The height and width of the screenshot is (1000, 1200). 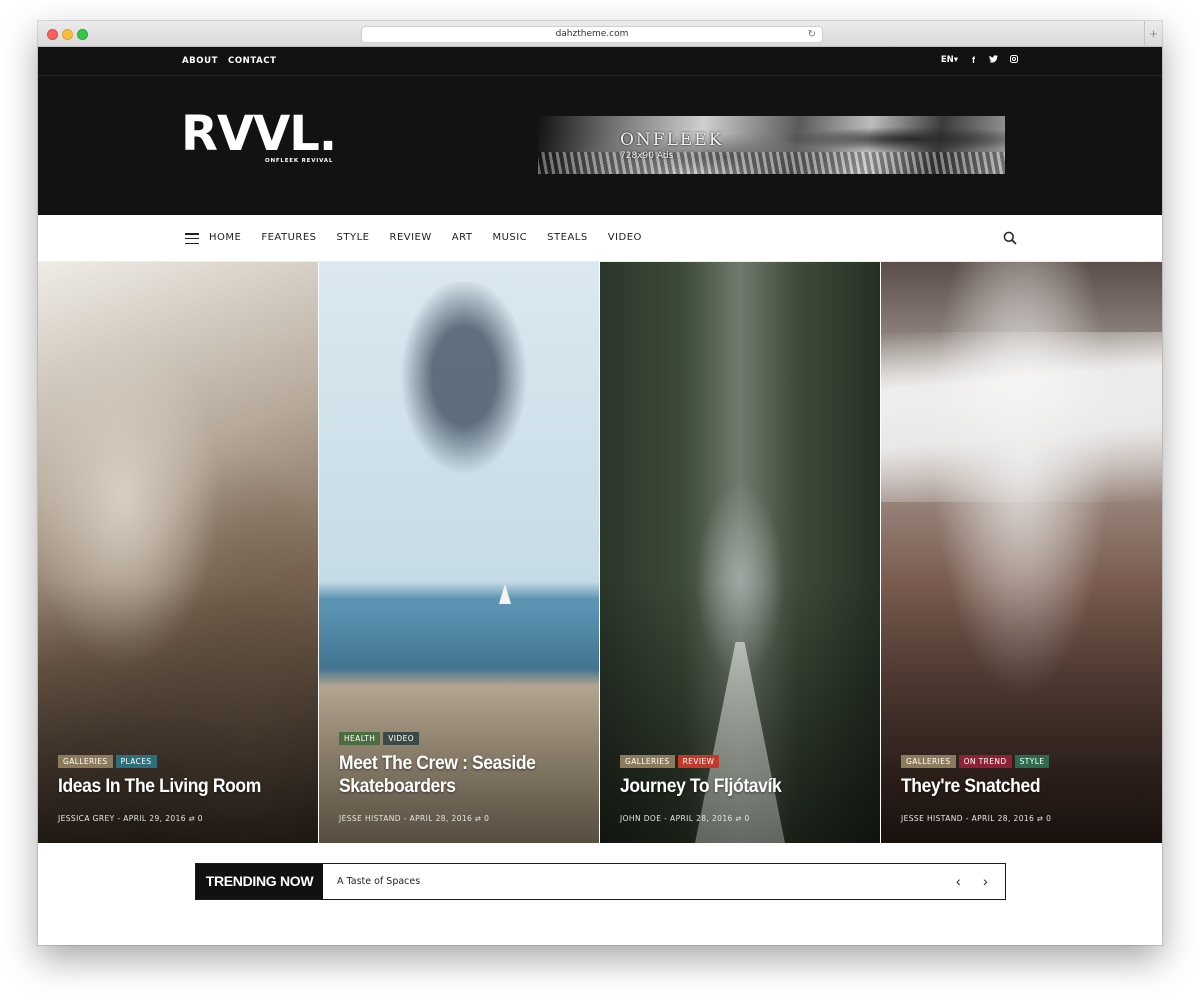 I want to click on card-tags: HEALTH VIDEO, so click(x=464, y=738).